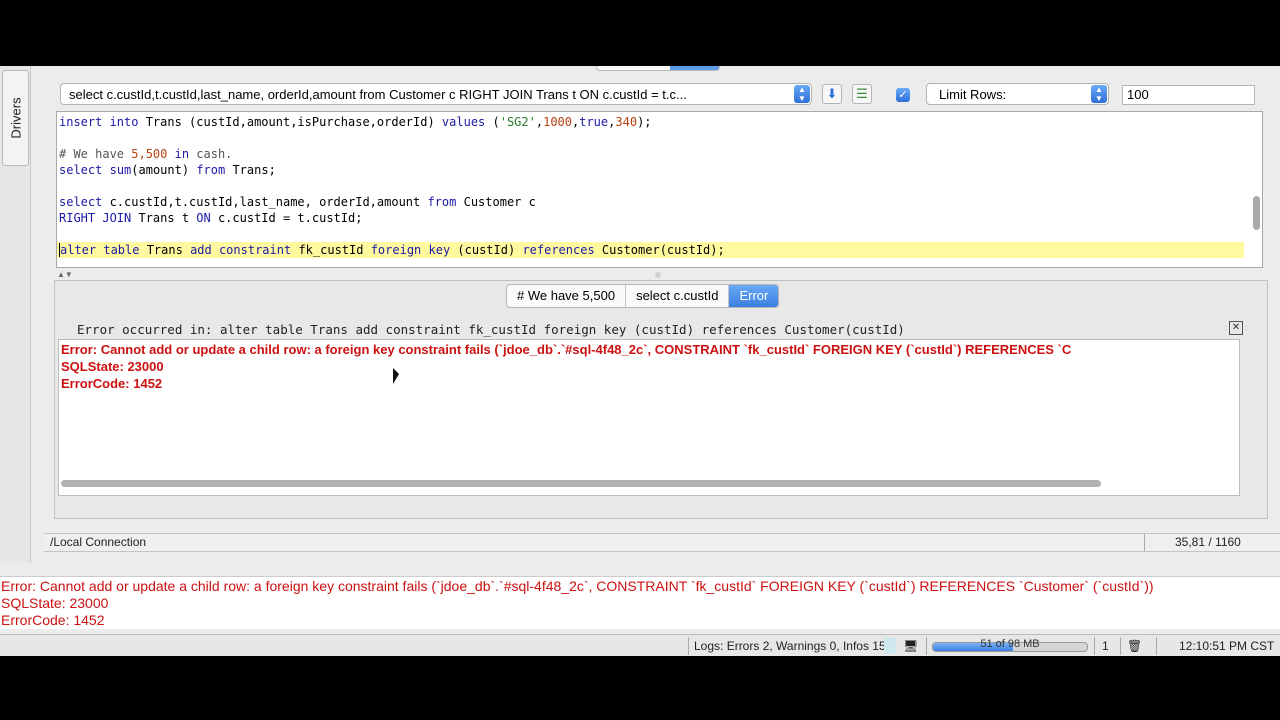  I want to click on tab-error: Error, so click(754, 296).